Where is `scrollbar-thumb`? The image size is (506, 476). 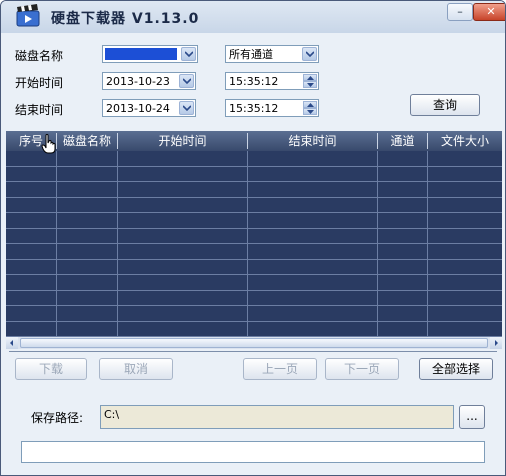
scrollbar-thumb is located at coordinates (254, 343).